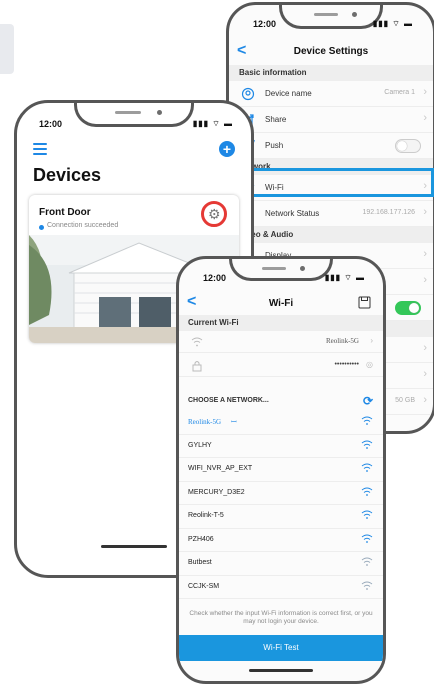 The height and width of the screenshot is (685, 434). What do you see at coordinates (281, 517) in the screenshot?
I see `network-item: Reolink-T-5` at bounding box center [281, 517].